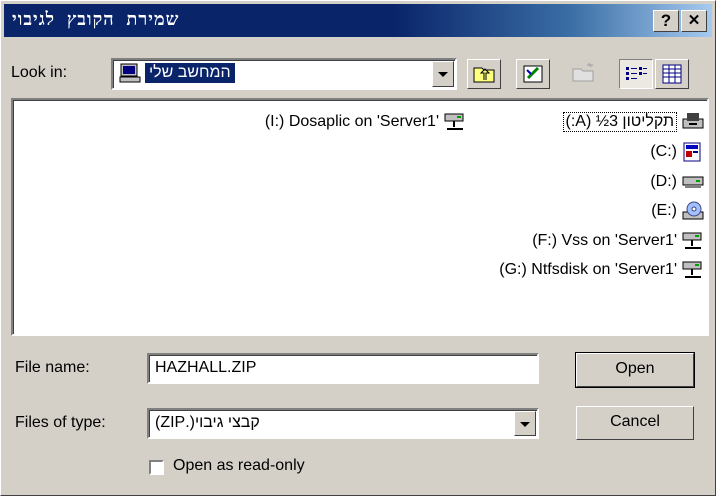  What do you see at coordinates (663, 181) in the screenshot?
I see `drive-label: (D:)` at bounding box center [663, 181].